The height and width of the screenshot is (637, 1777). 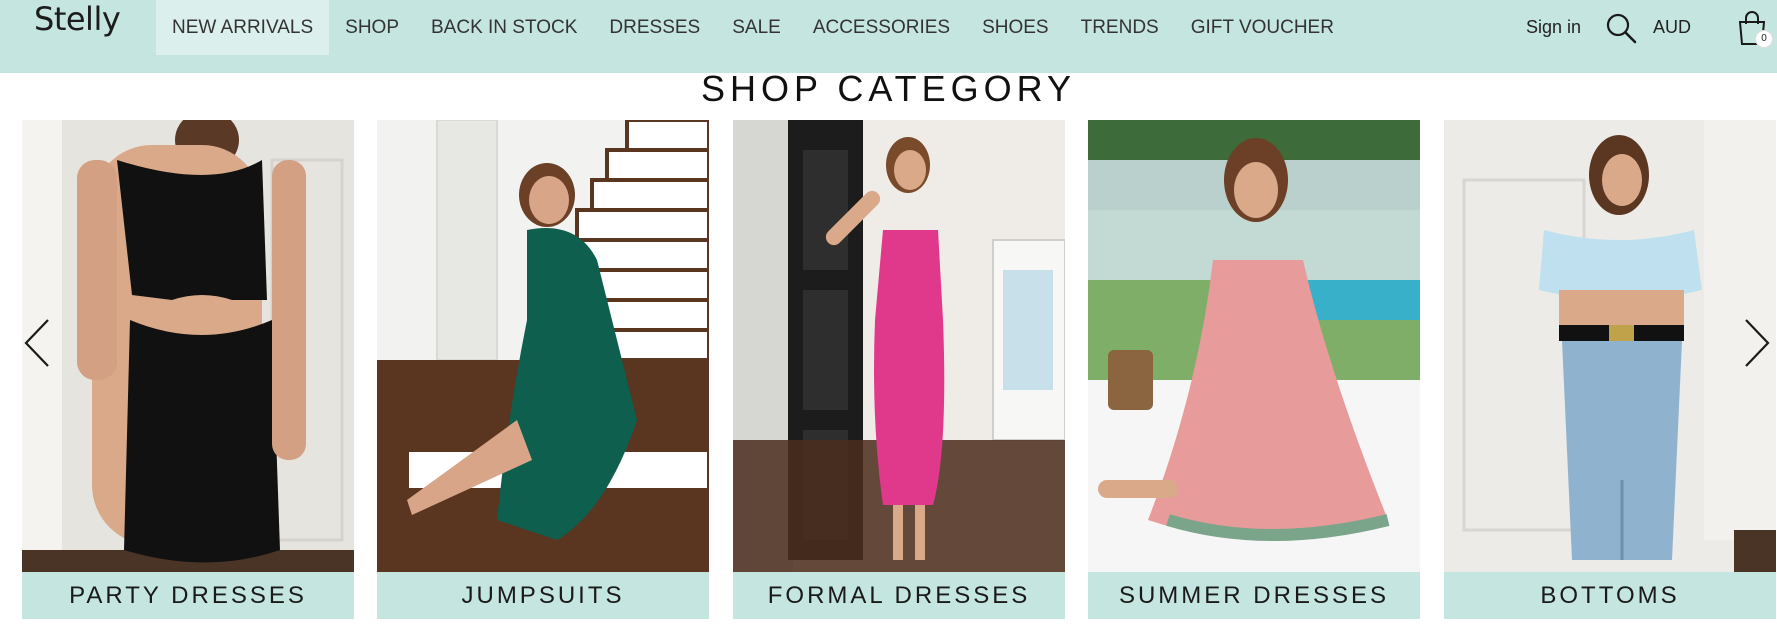 I want to click on site-logo: Stelly, so click(x=77, y=19).